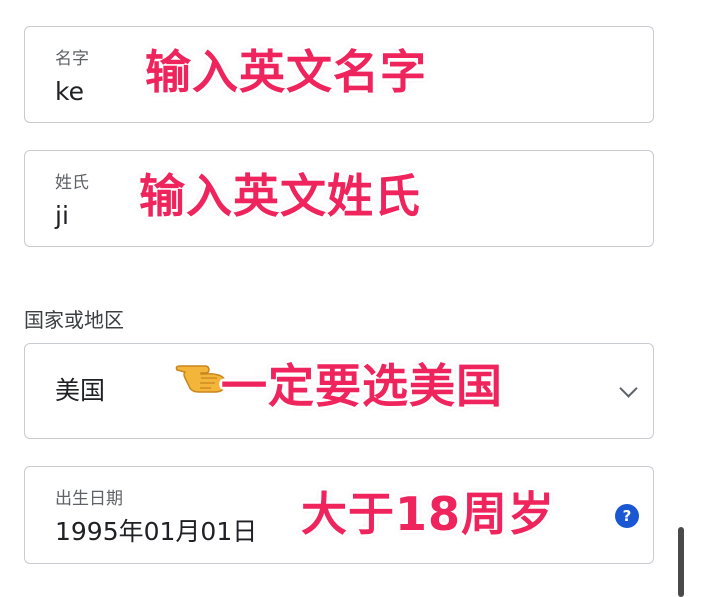 The width and height of the screenshot is (722, 597). Describe the element at coordinates (80, 390) in the screenshot. I see `country-selected-value: 美国` at that location.